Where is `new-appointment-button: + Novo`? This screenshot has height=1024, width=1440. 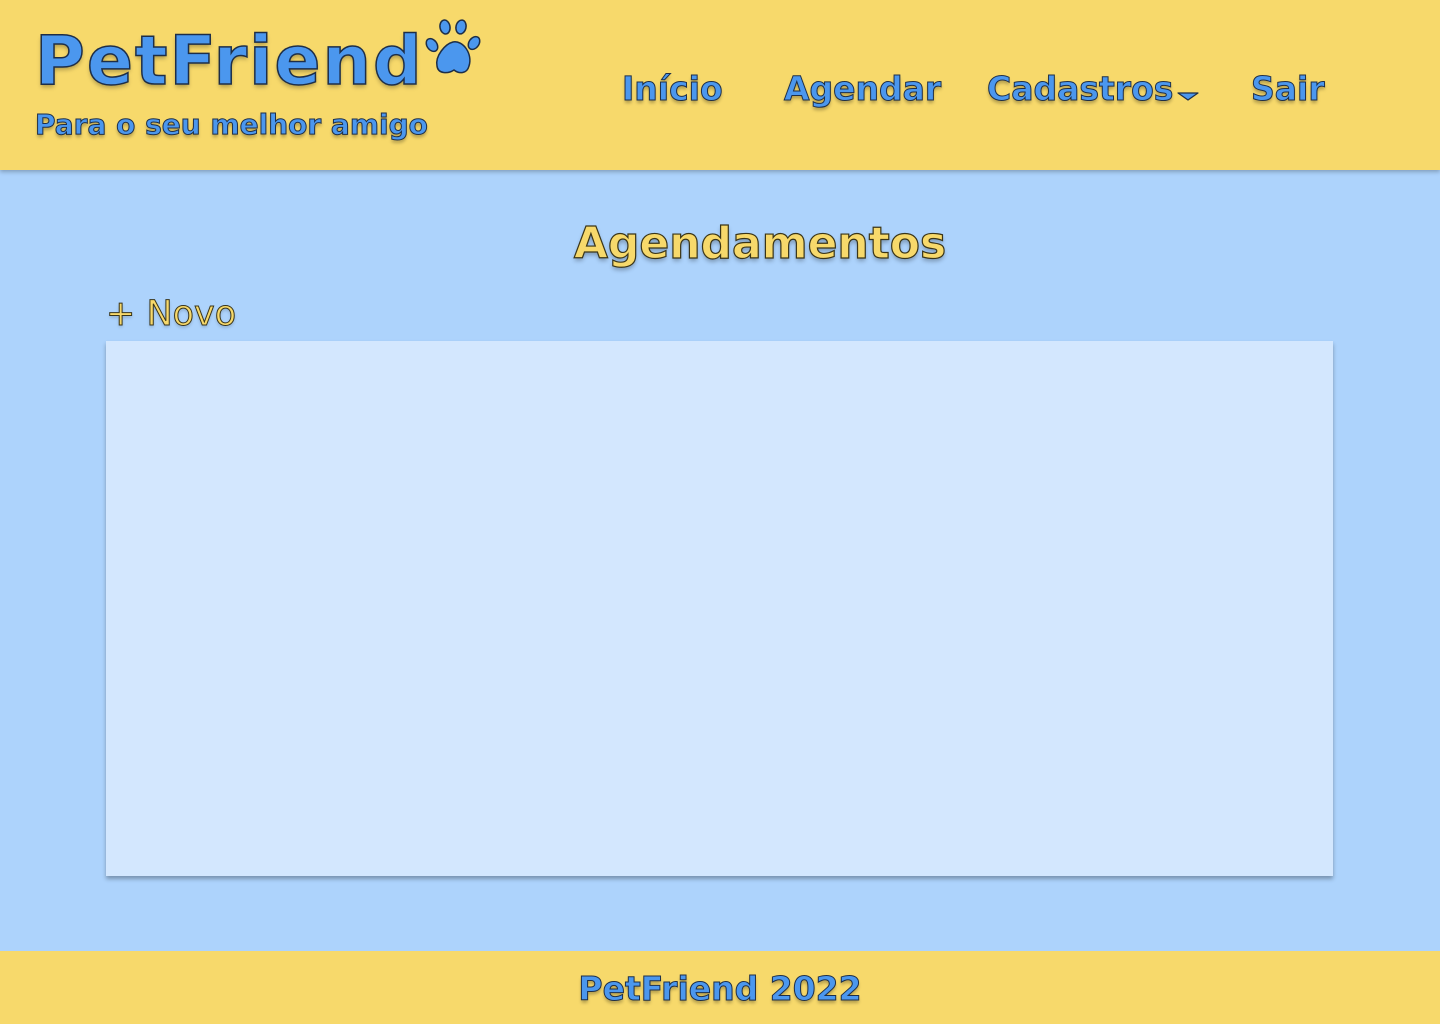 new-appointment-button: + Novo is located at coordinates (170, 314).